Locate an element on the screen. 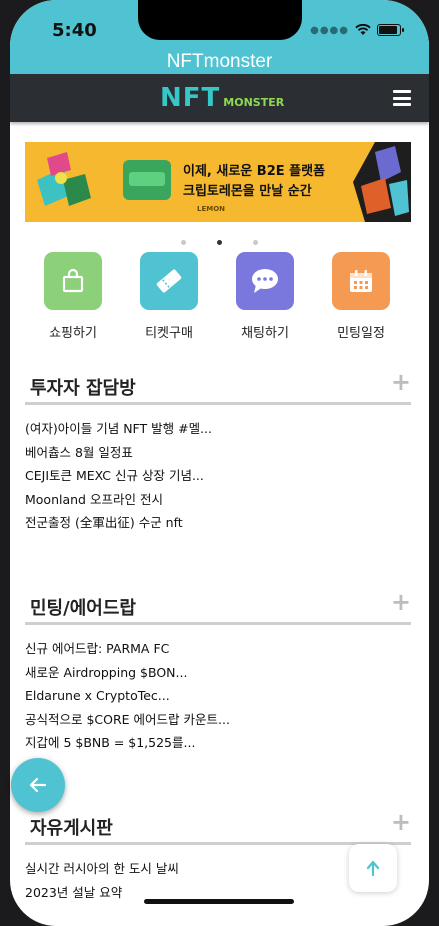  carousel-indicator is located at coordinates (219, 241).